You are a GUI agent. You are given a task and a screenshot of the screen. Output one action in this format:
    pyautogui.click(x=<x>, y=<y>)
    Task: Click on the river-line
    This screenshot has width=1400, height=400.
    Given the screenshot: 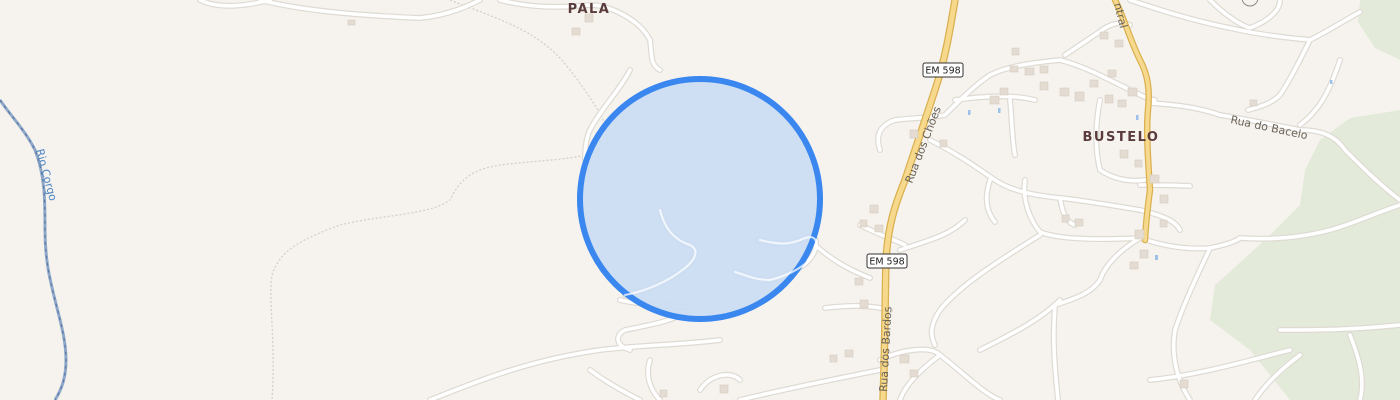 What is the action you would take?
    pyautogui.click(x=34, y=249)
    